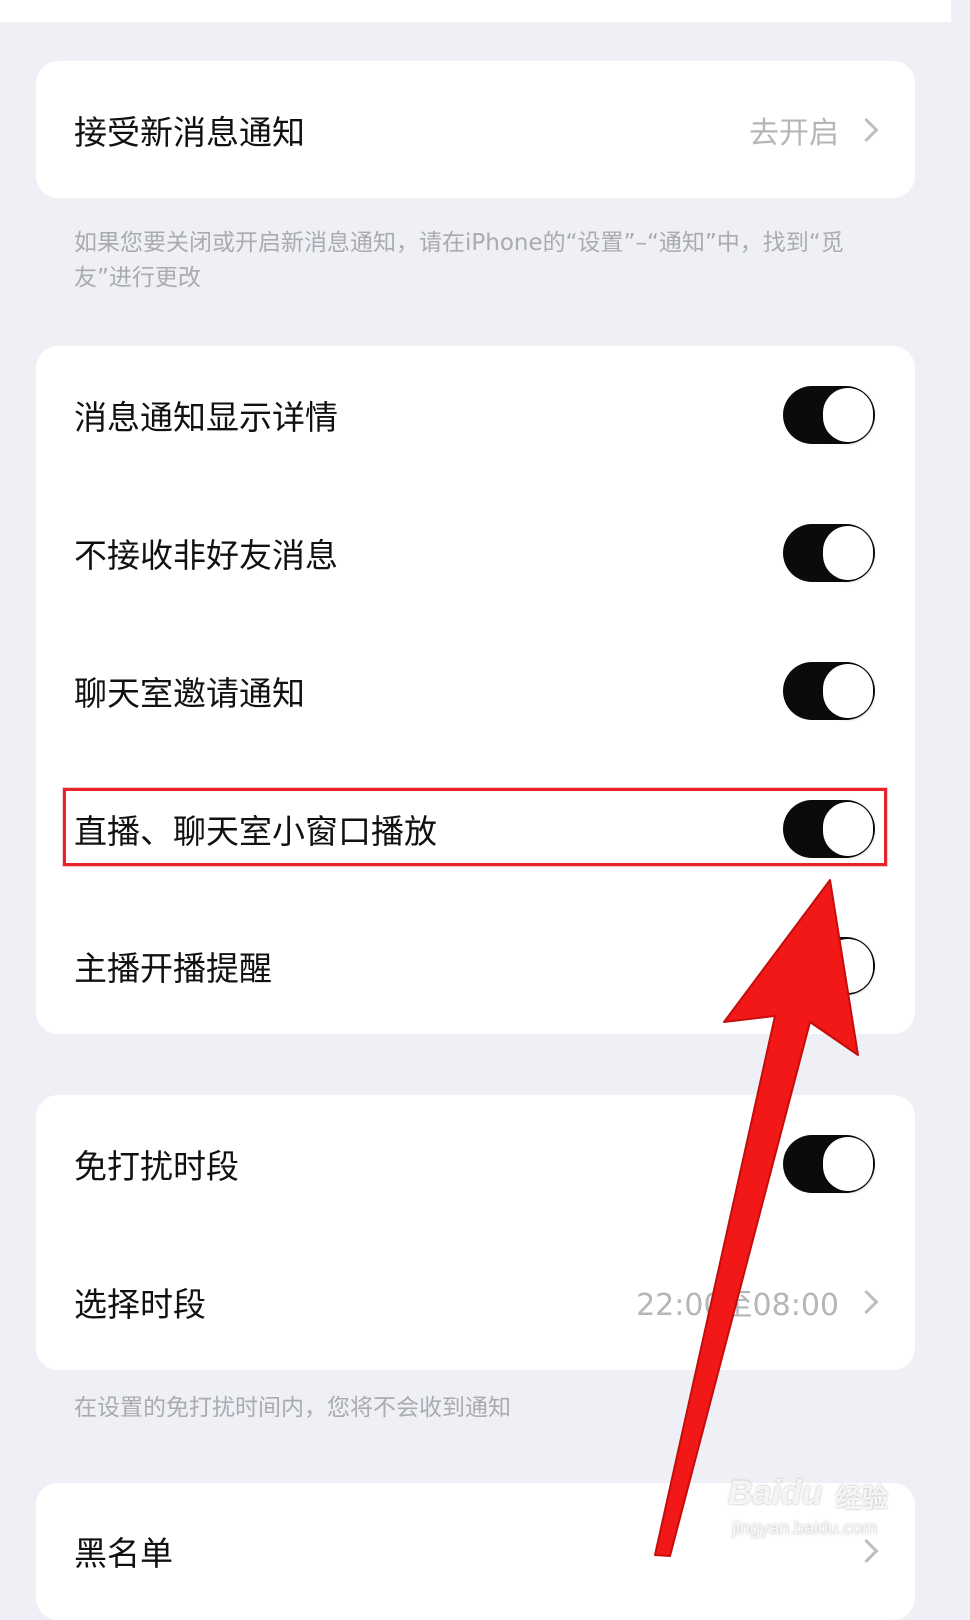 The height and width of the screenshot is (1620, 970). I want to click on baidu-watermark: Baidu 经验 jingyan.baidu.com, so click(818, 1506).